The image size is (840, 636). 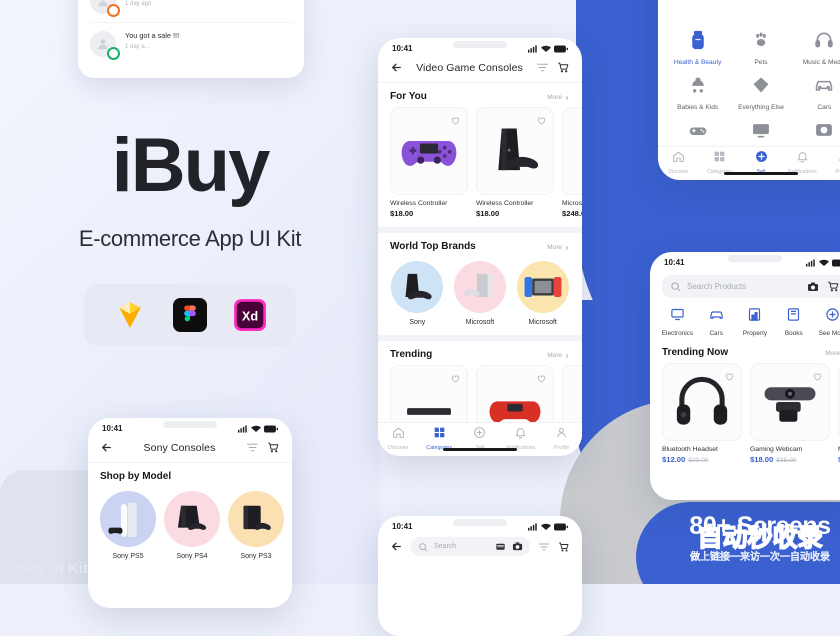 I want to click on category-music-media: Music & Media, so click(x=816, y=48).